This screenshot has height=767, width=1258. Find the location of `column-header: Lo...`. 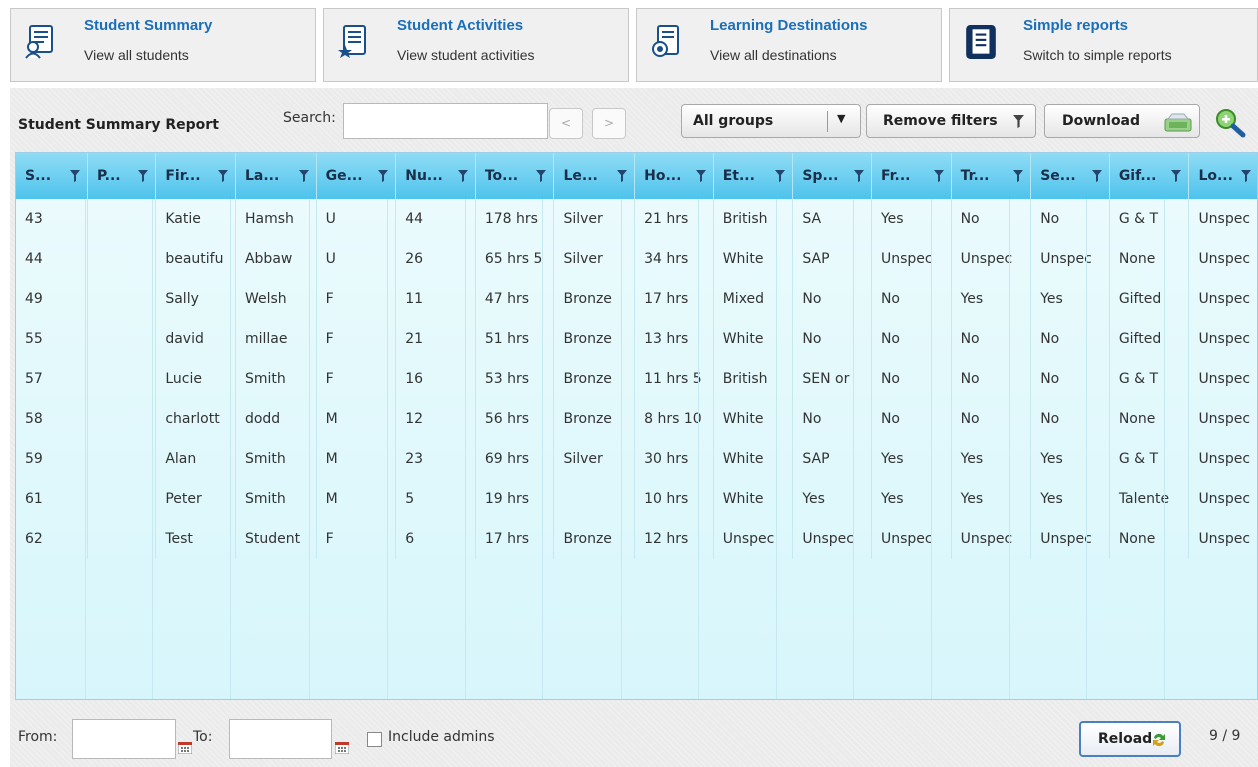

column-header: Lo... is located at coordinates (1222, 176).